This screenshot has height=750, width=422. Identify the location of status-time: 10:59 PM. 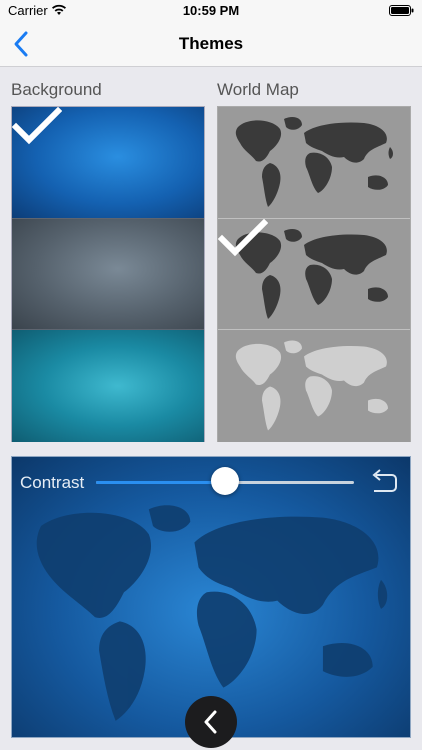
(211, 10).